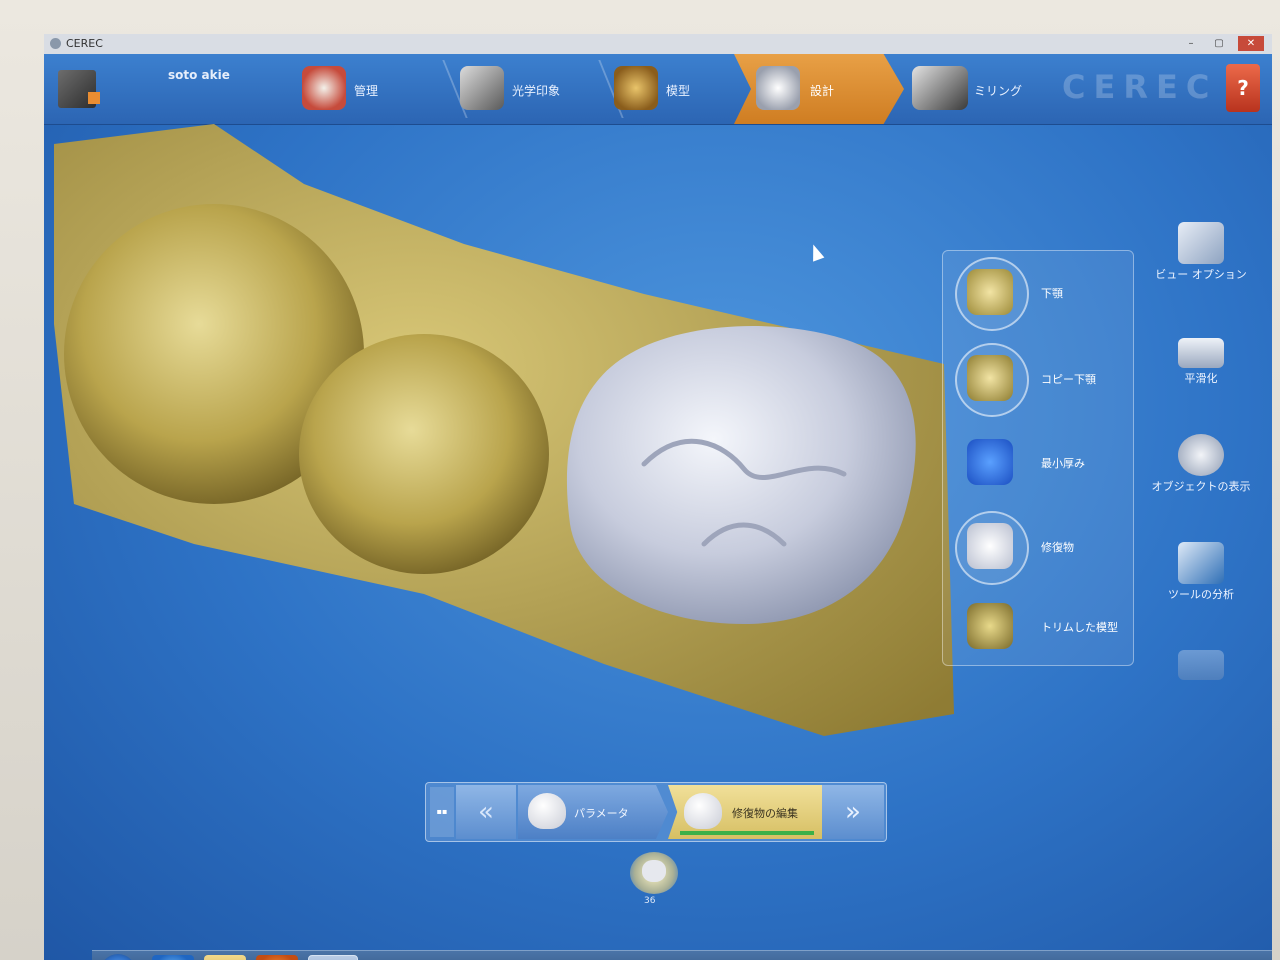  Describe the element at coordinates (366, 91) in the screenshot. I see `step-label: 管理` at that location.